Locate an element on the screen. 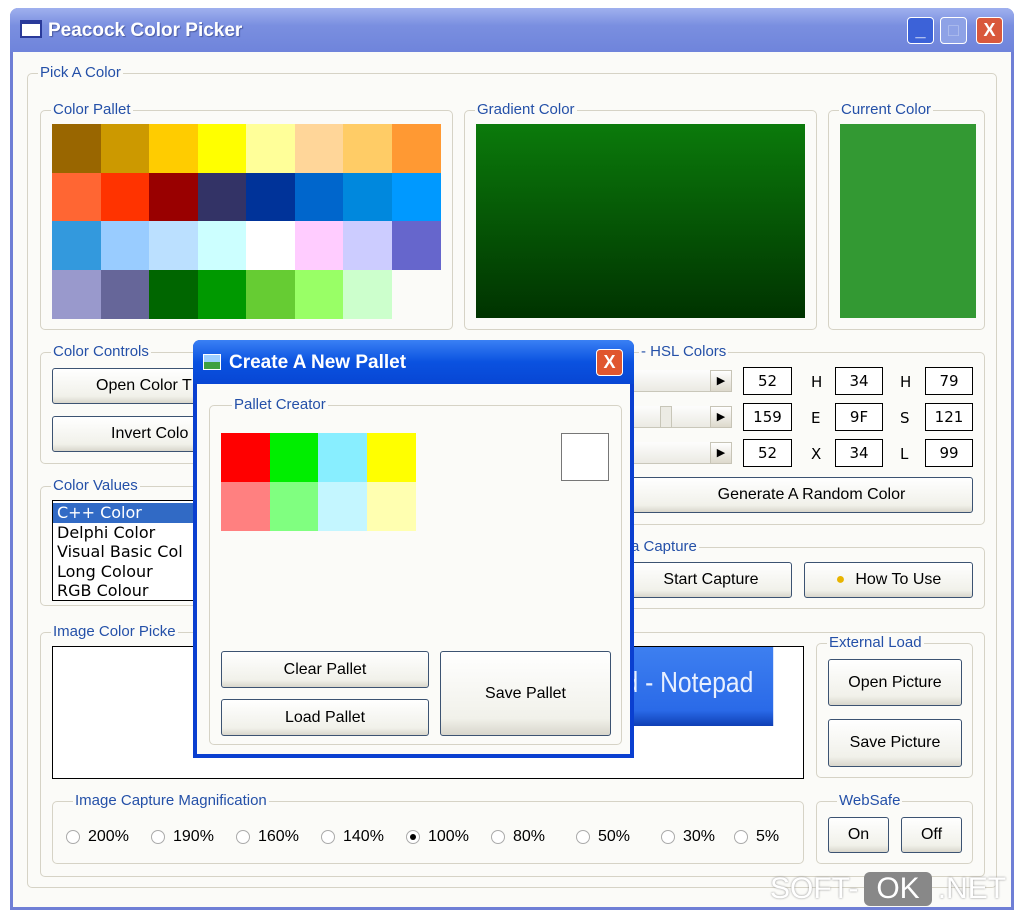  websafe-off-button: Off is located at coordinates (931, 835).